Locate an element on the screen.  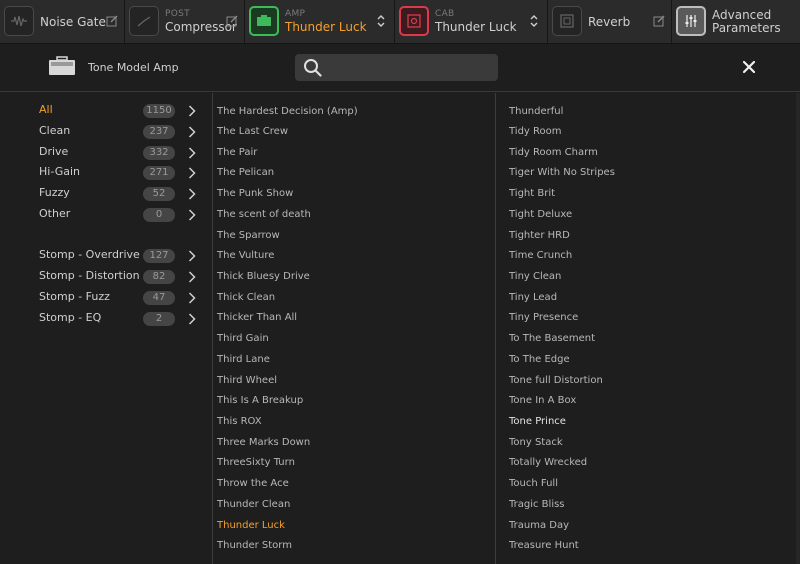
preset-item: Tiny Clean is located at coordinates (648, 277).